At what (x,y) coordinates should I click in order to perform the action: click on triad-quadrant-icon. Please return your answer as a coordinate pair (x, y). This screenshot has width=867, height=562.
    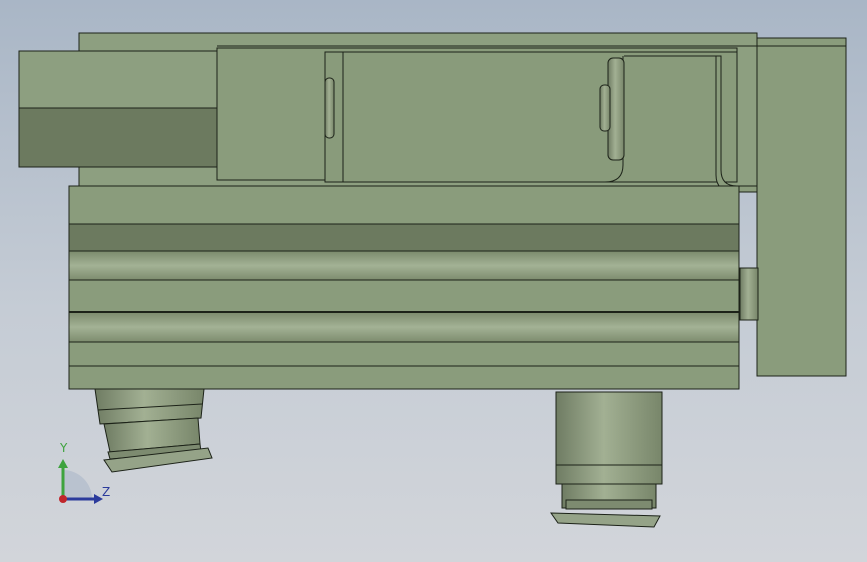
    Looking at the image, I should click on (77, 484).